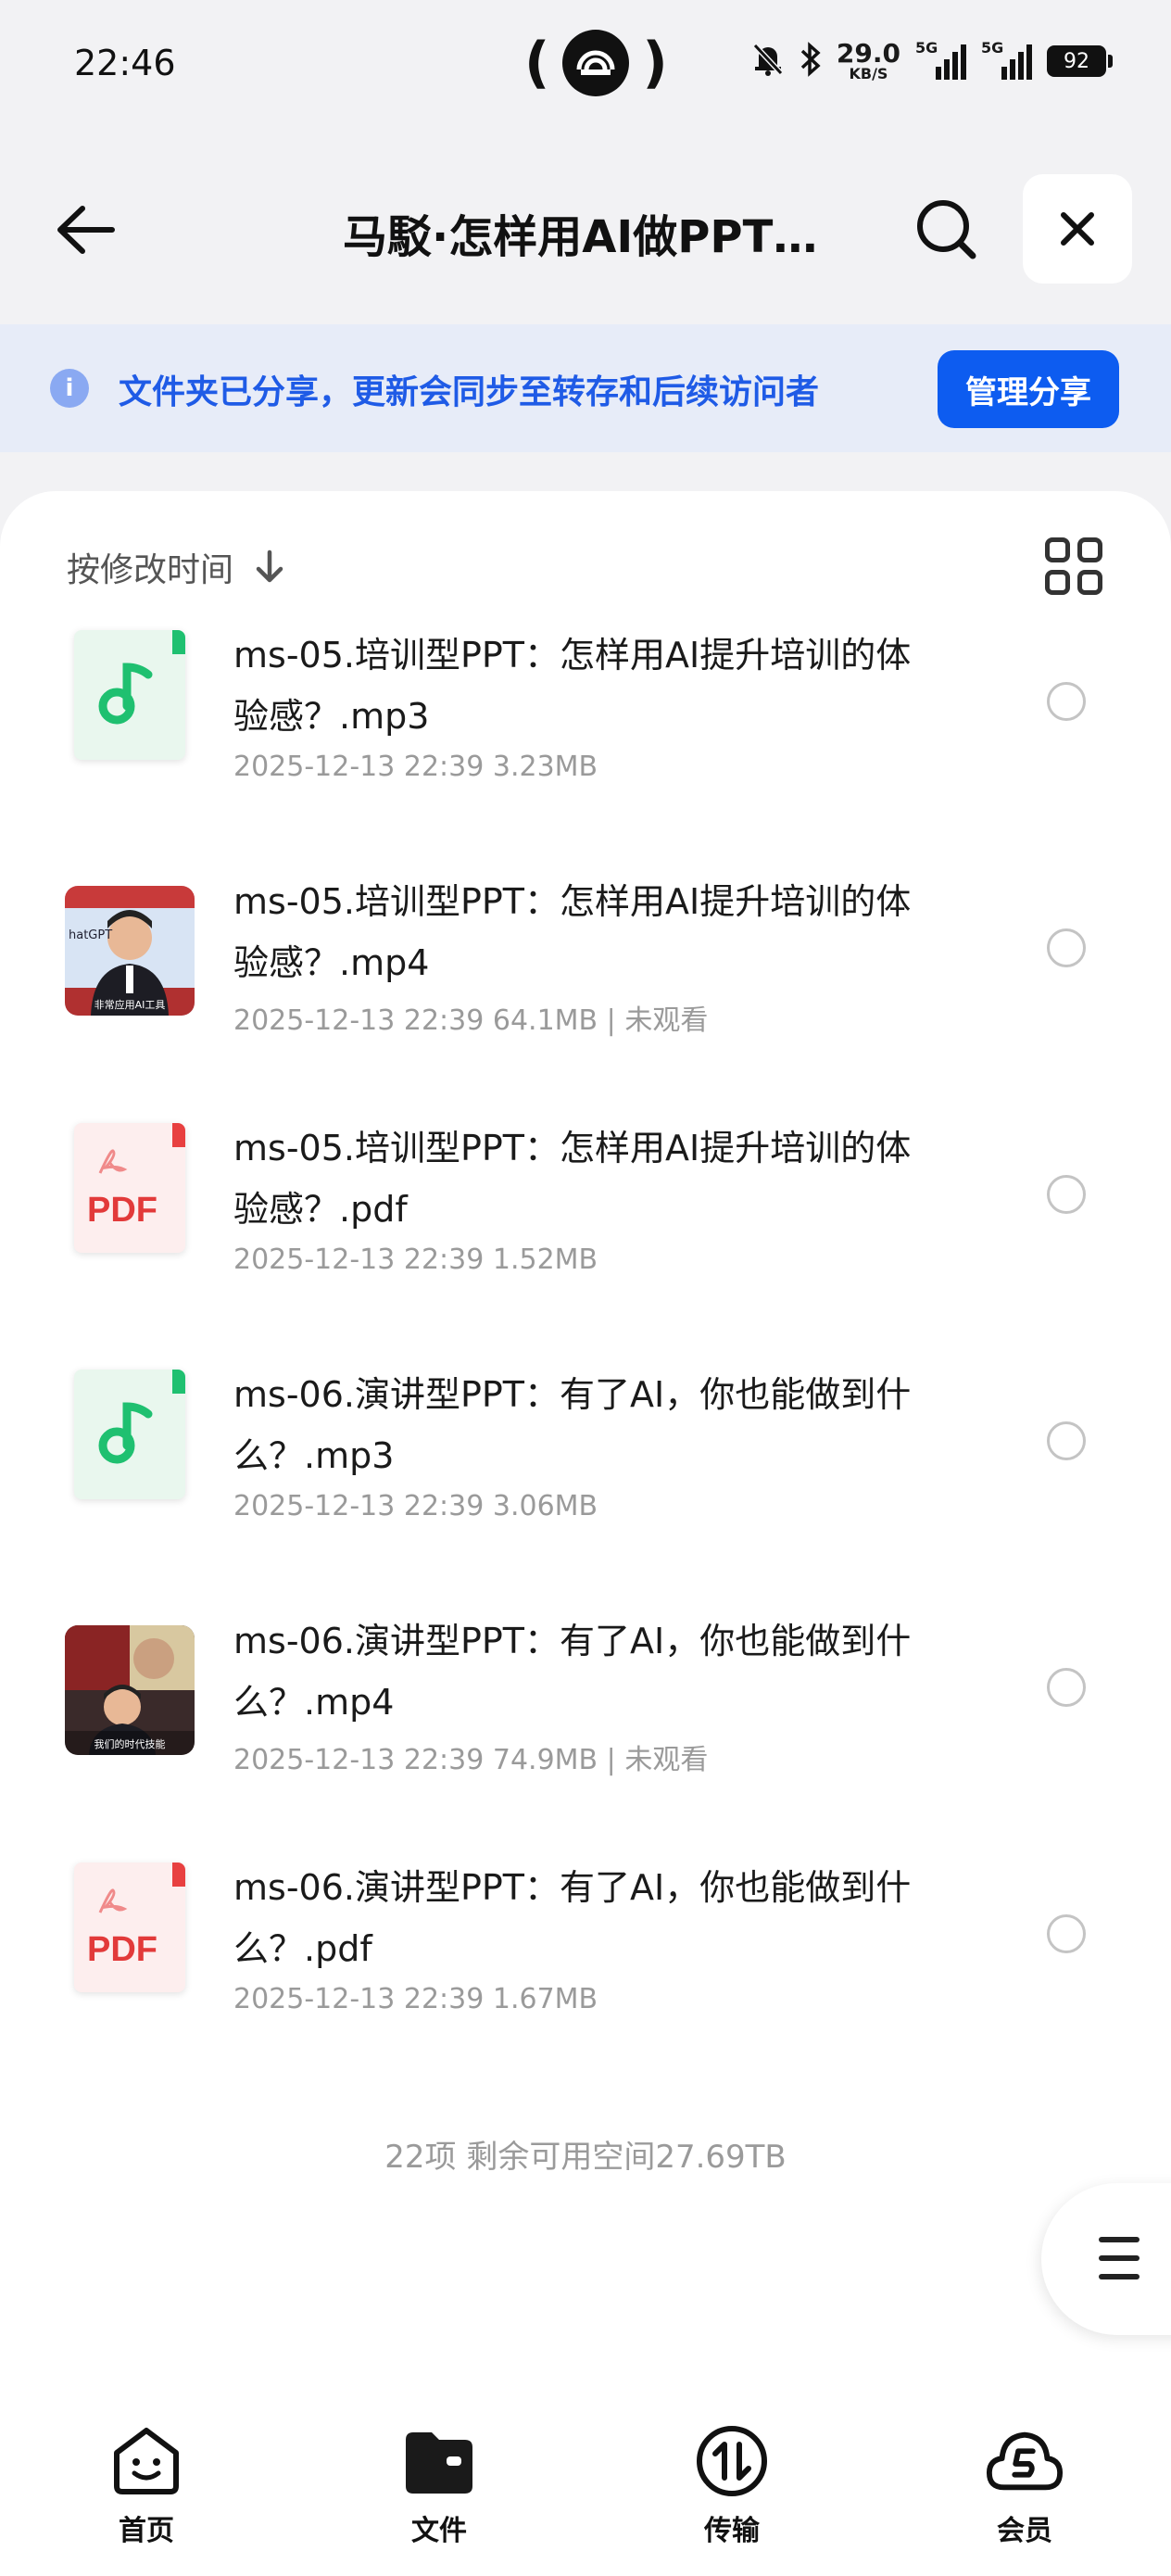 This screenshot has width=1171, height=2576. Describe the element at coordinates (416, 1999) in the screenshot. I see `file-meta: 2025-12-13 22:39 1.67MB` at that location.